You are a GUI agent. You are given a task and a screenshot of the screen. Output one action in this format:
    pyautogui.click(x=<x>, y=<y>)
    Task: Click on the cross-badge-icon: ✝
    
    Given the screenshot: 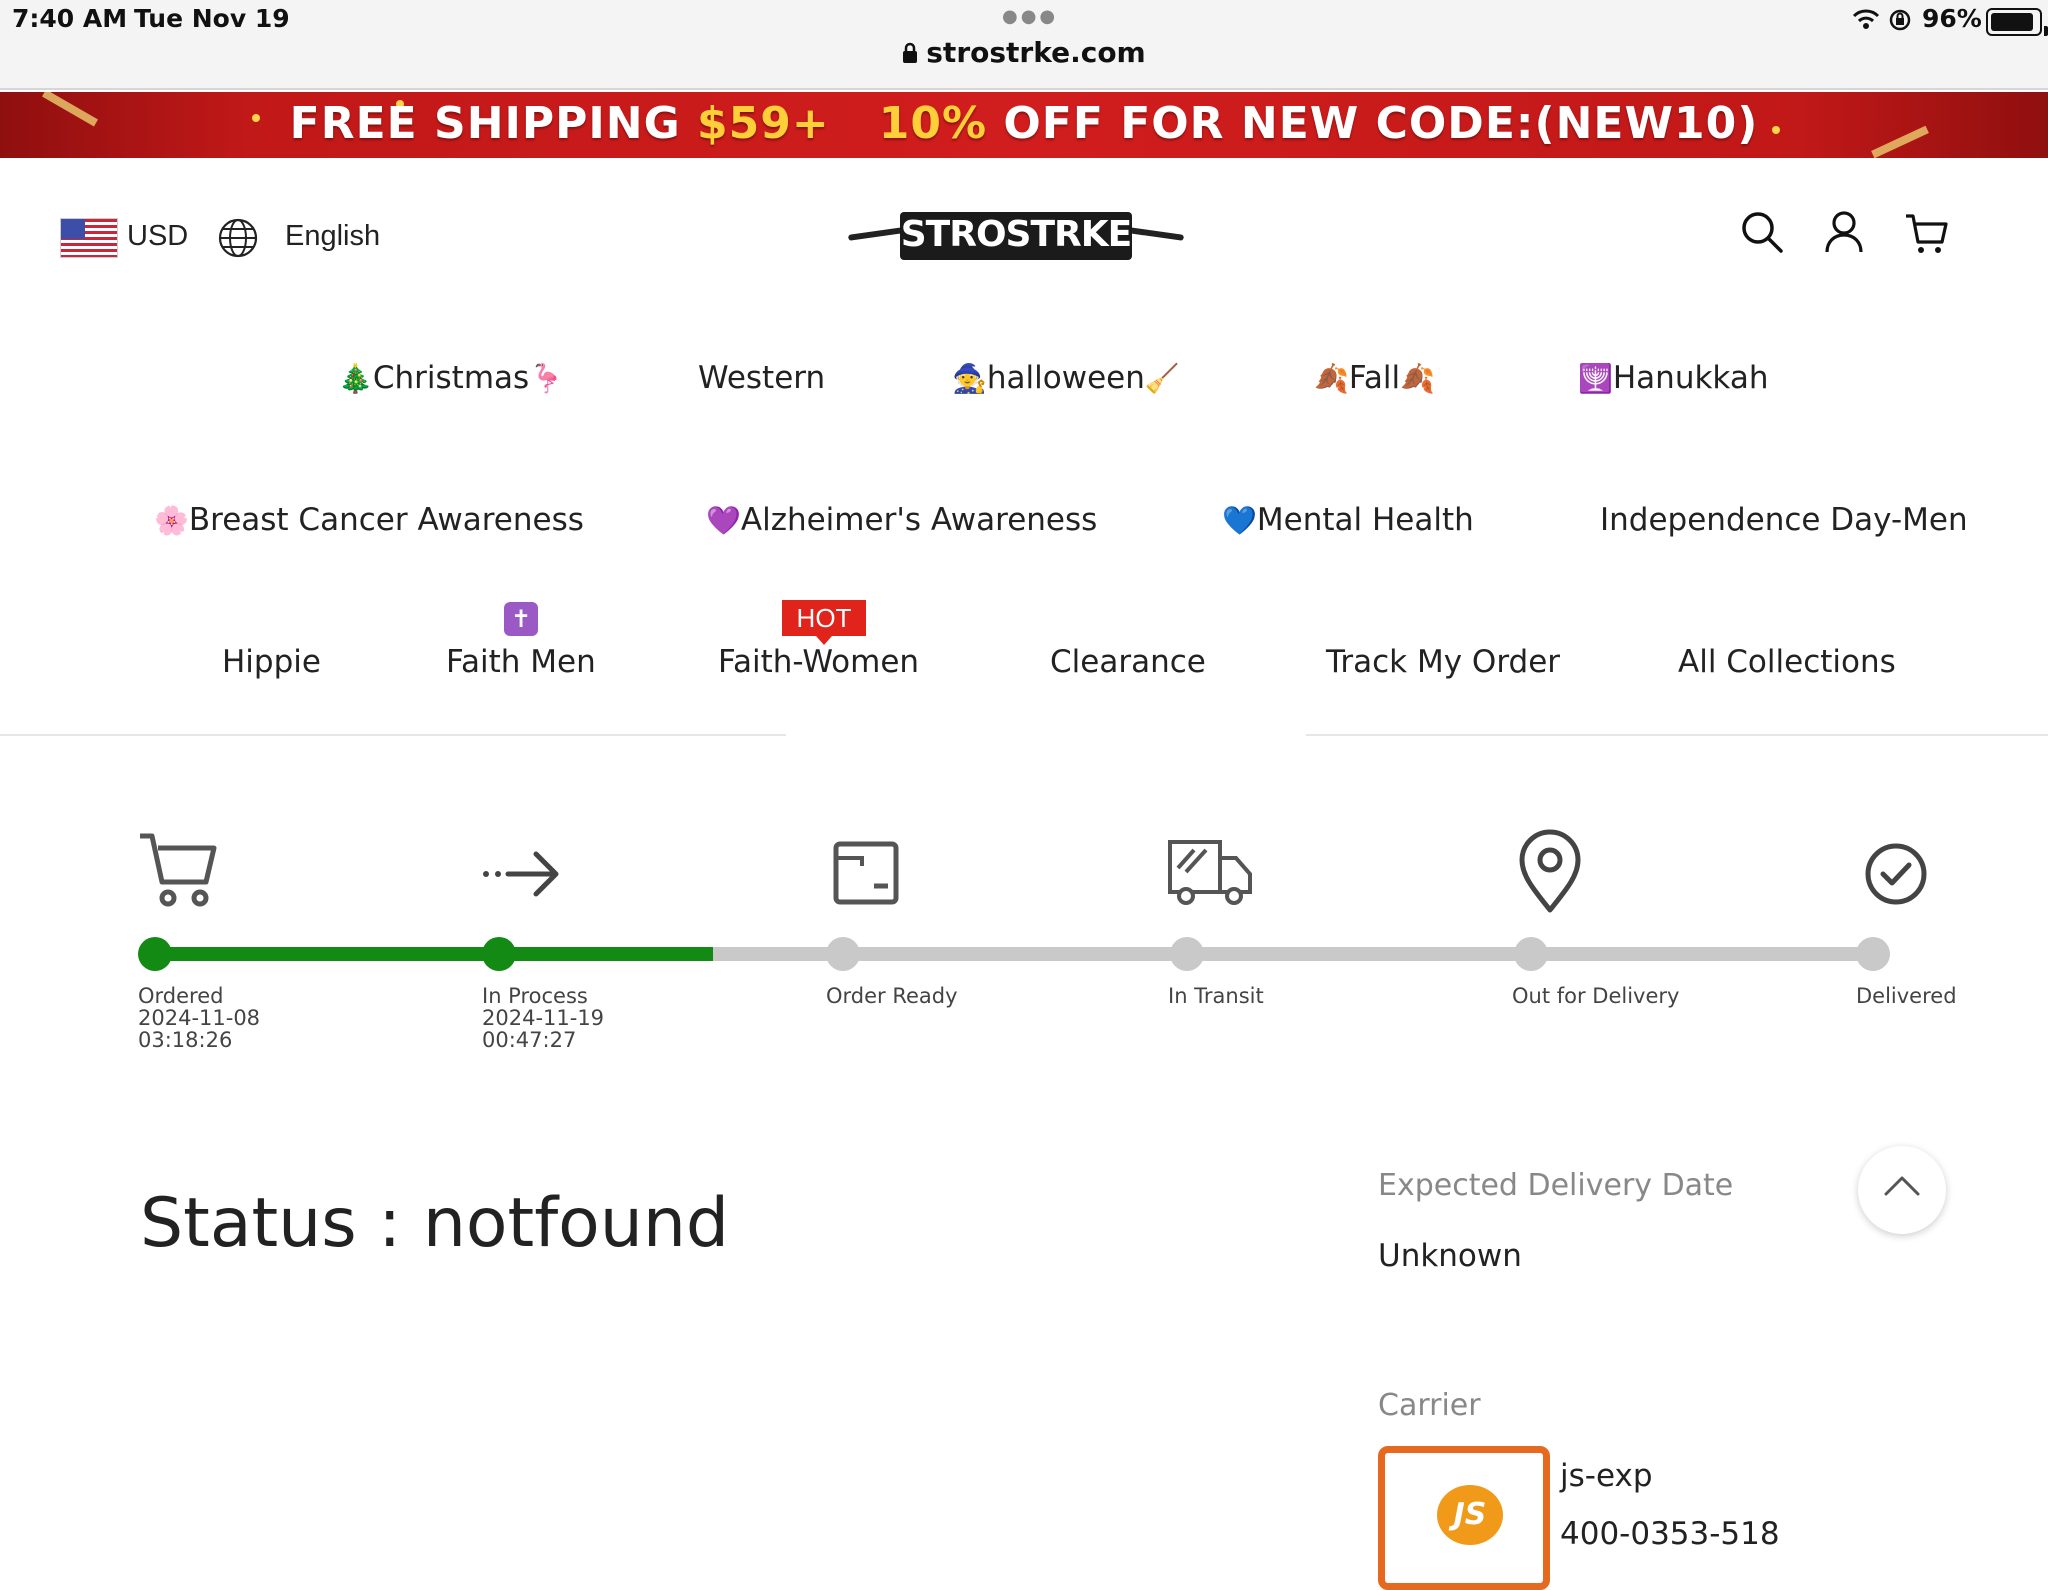 What is the action you would take?
    pyautogui.click(x=521, y=619)
    